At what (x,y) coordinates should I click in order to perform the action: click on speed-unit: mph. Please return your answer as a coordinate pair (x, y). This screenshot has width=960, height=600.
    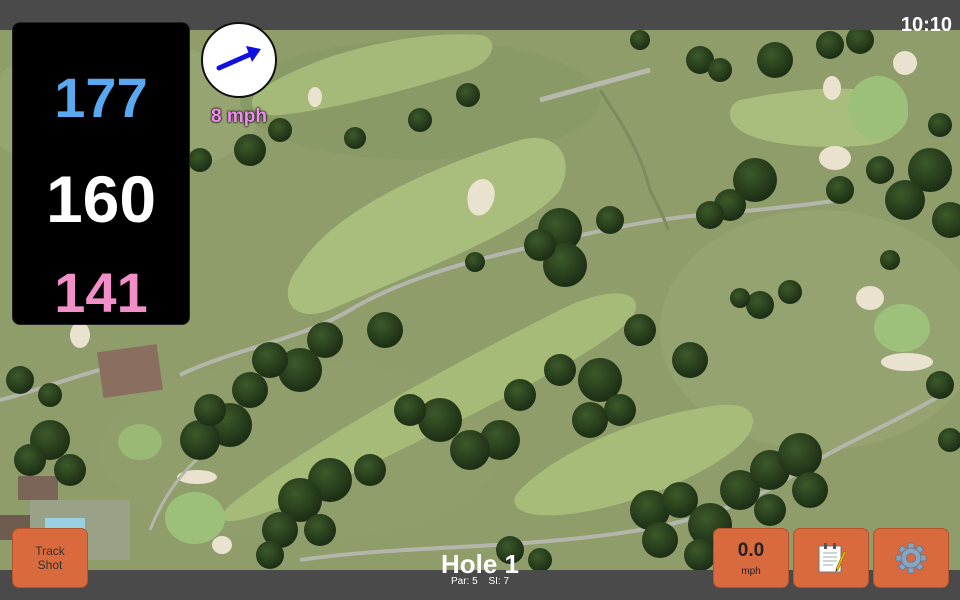
    Looking at the image, I should click on (751, 571).